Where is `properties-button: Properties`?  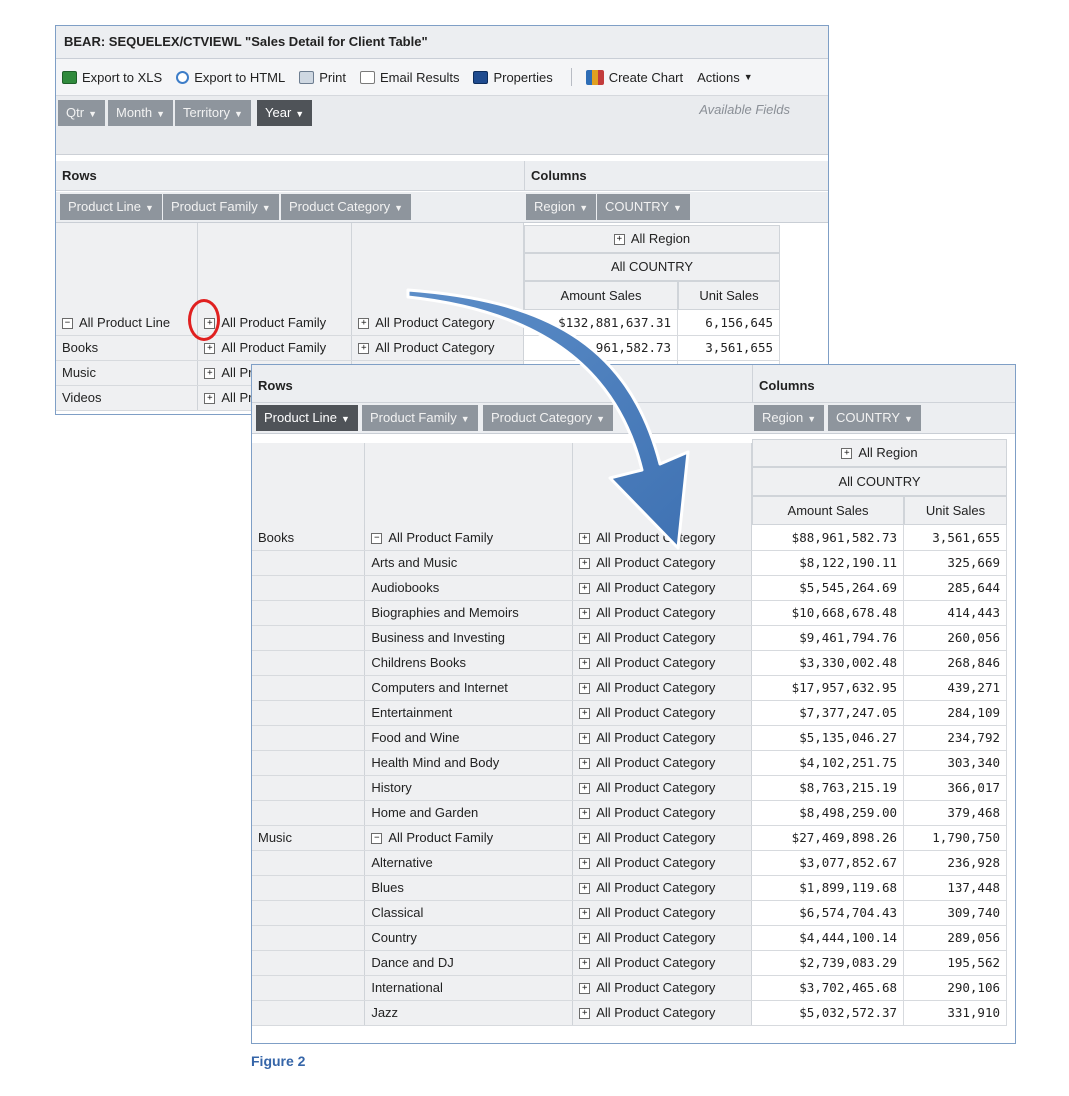
properties-button: Properties is located at coordinates (513, 77).